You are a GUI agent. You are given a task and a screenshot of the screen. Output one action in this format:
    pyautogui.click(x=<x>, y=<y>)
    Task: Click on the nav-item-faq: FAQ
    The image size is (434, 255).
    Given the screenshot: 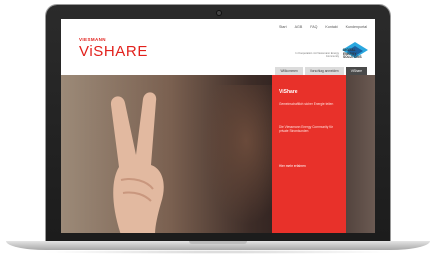 What is the action you would take?
    pyautogui.click(x=313, y=27)
    